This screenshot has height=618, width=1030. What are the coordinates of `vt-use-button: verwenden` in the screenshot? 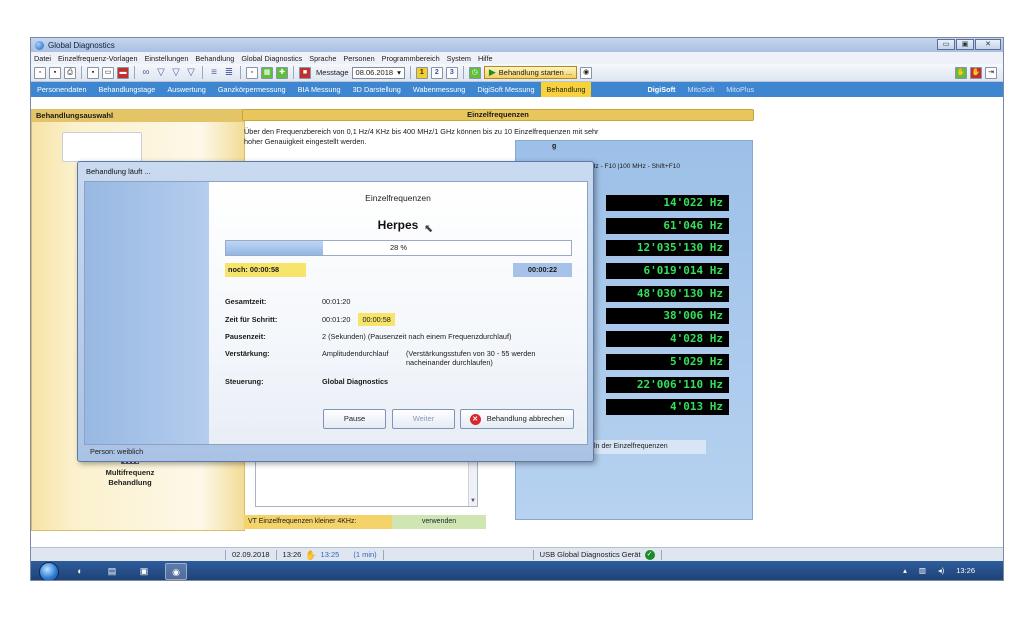 It's located at (439, 522).